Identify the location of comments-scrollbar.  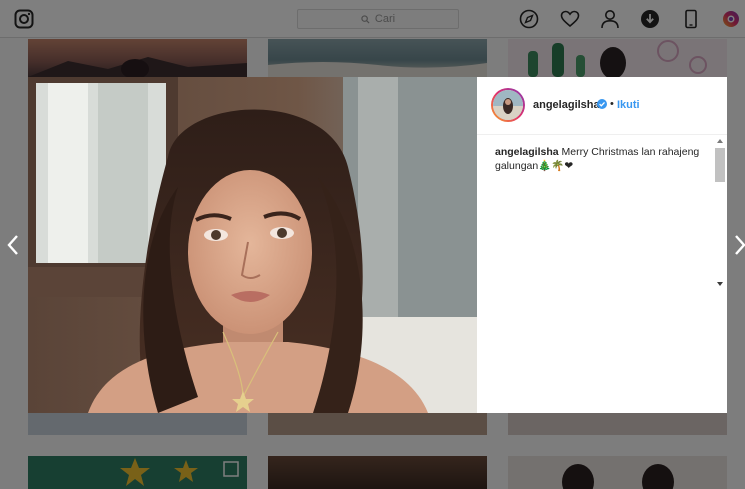
(720, 214).